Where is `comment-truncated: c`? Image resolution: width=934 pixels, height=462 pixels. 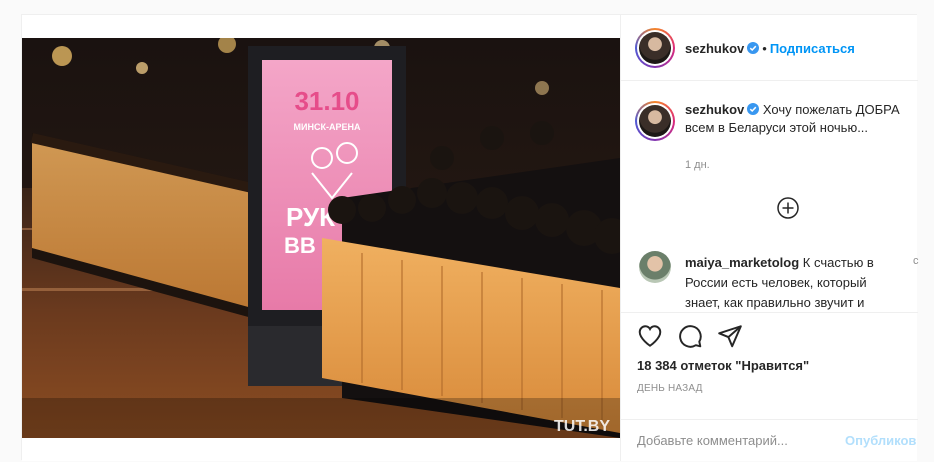 comment-truncated: c is located at coordinates (916, 261).